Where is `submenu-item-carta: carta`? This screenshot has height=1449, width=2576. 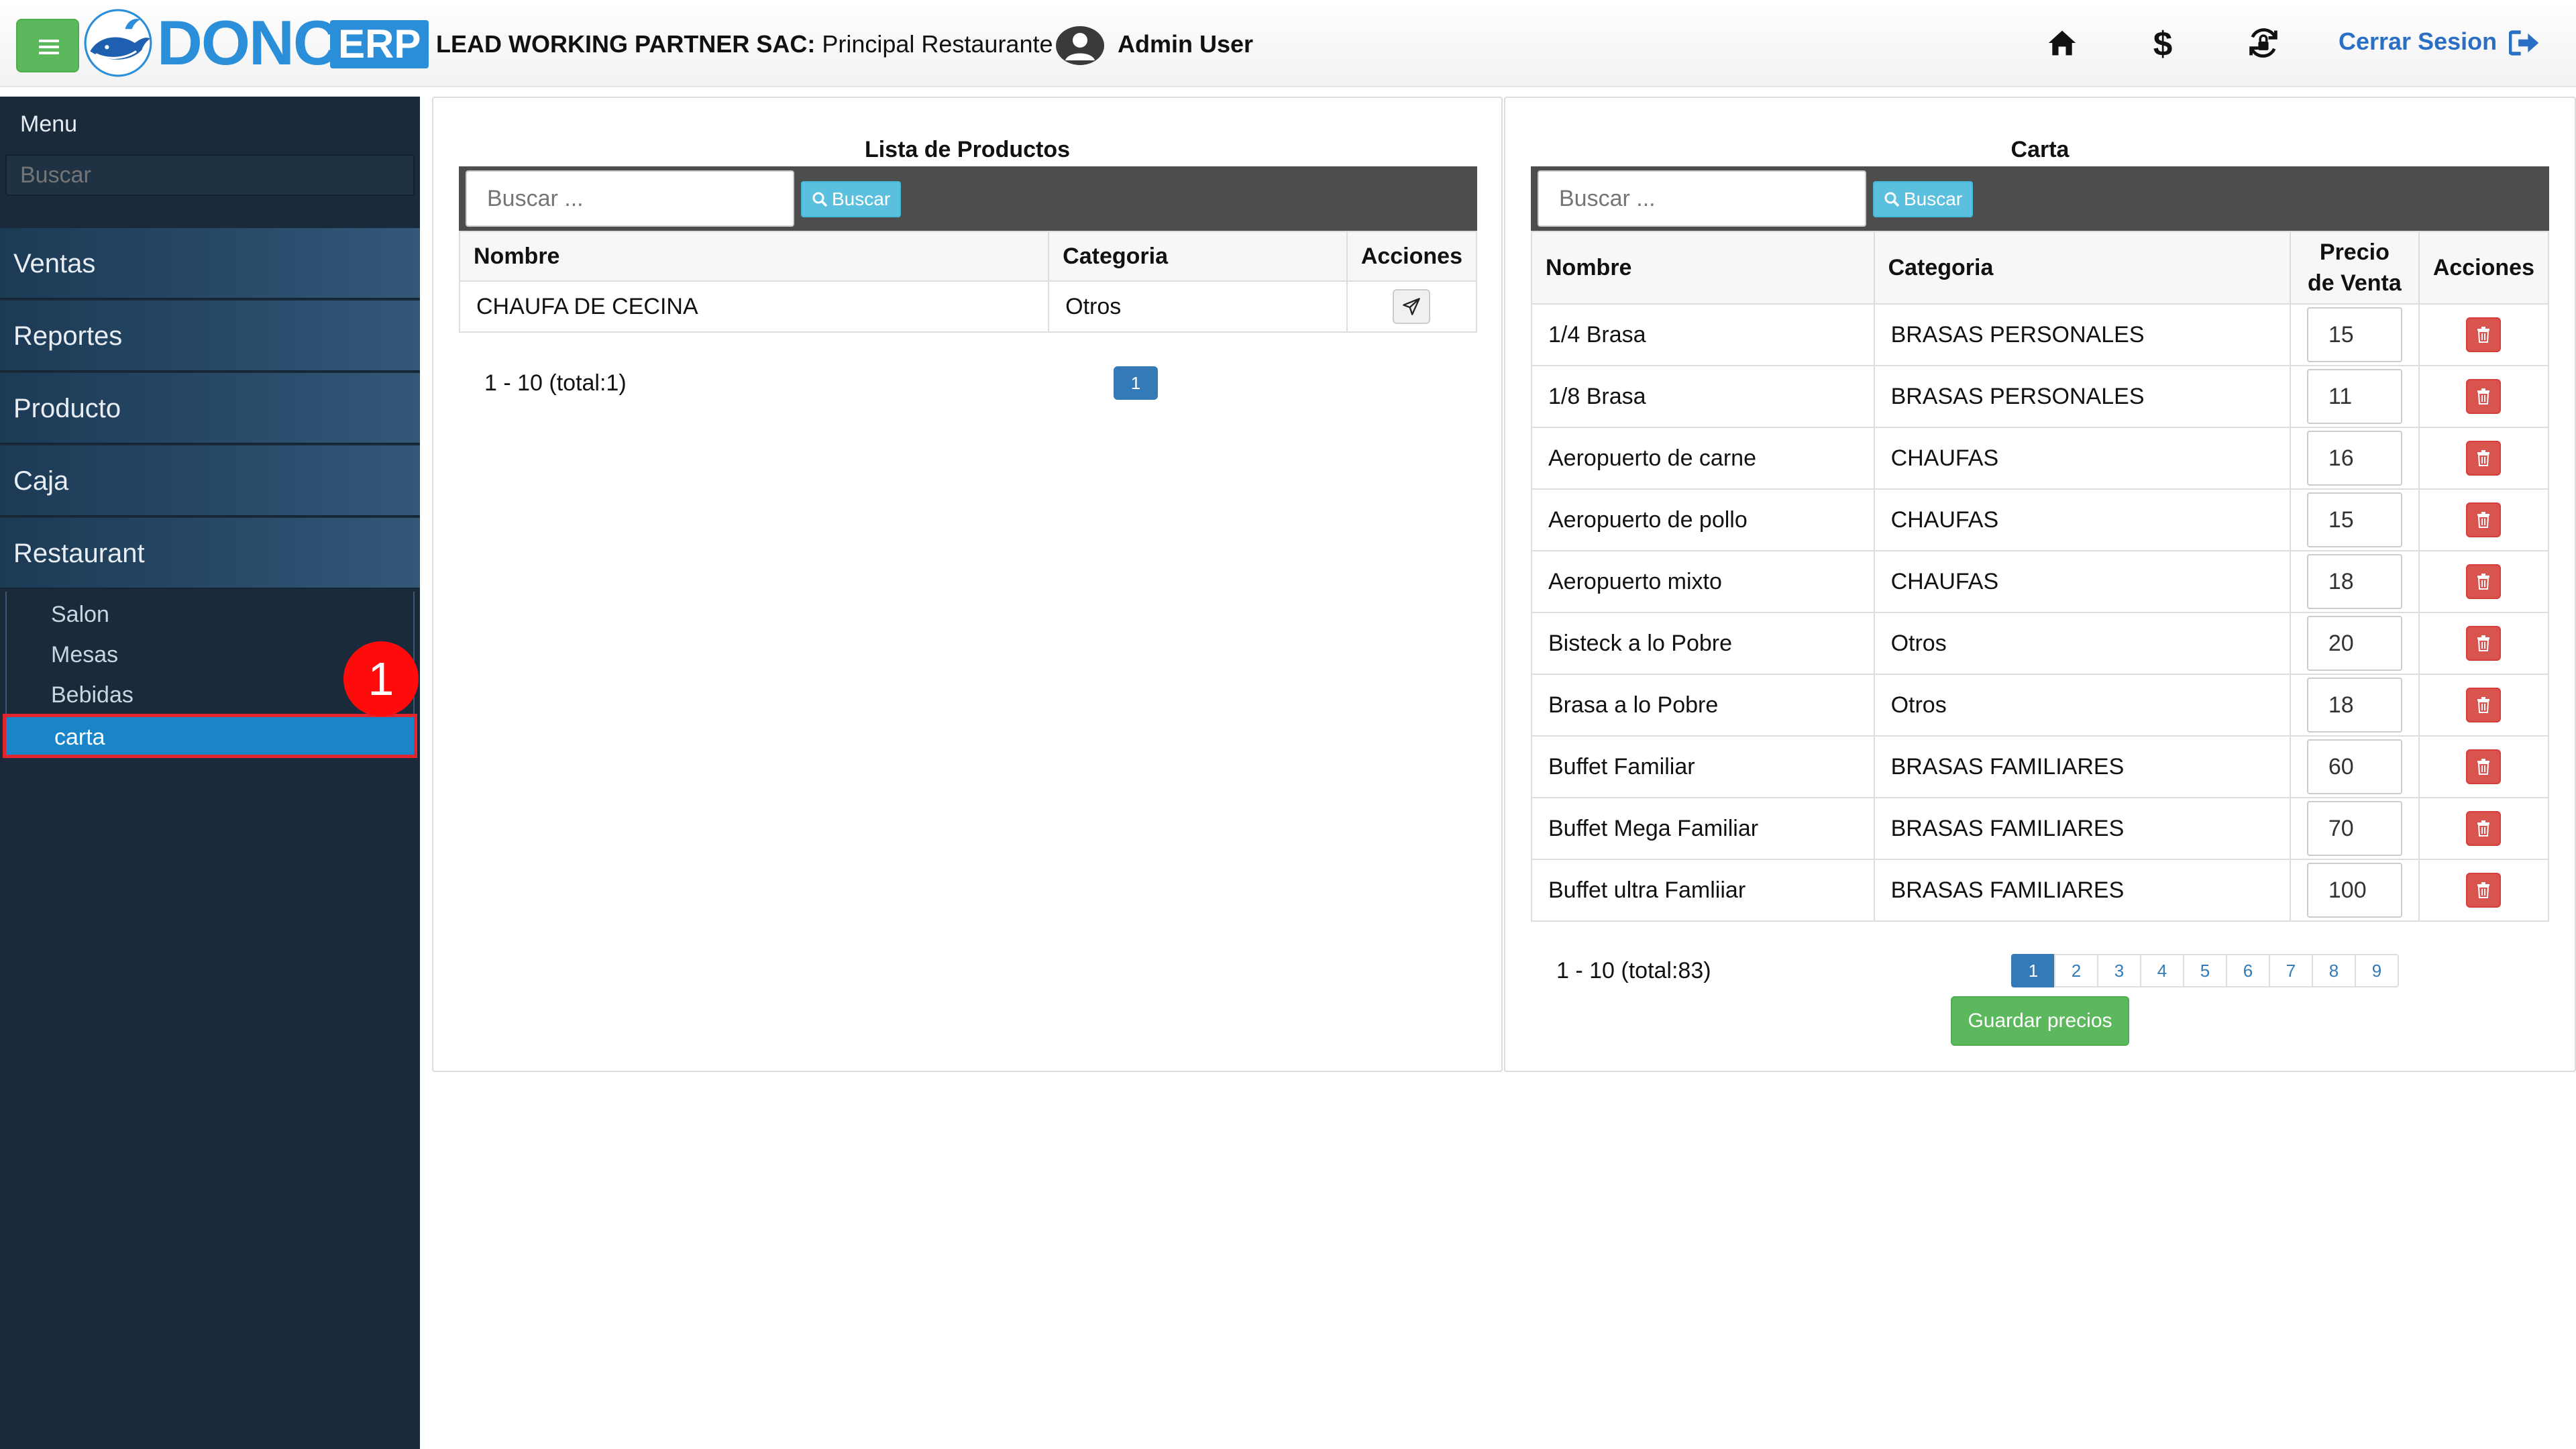 submenu-item-carta: carta is located at coordinates (210, 736).